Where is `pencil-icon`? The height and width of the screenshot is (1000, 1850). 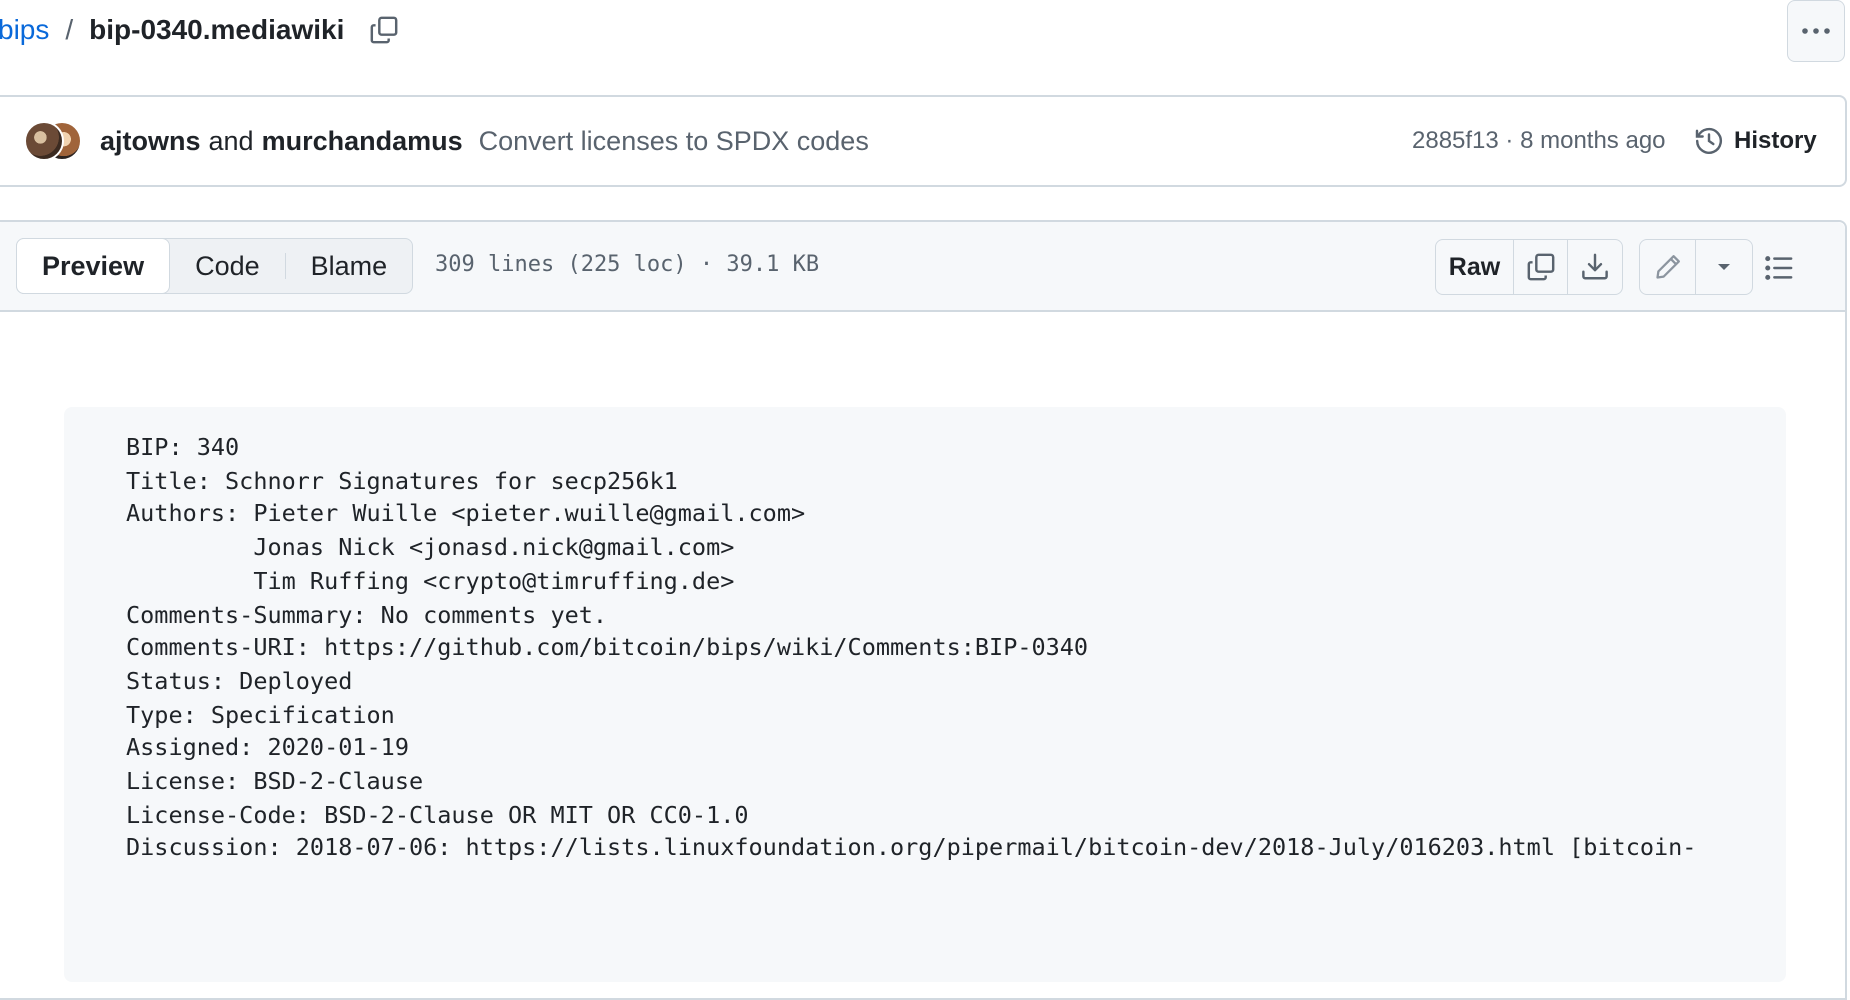
pencil-icon is located at coordinates (1667, 267).